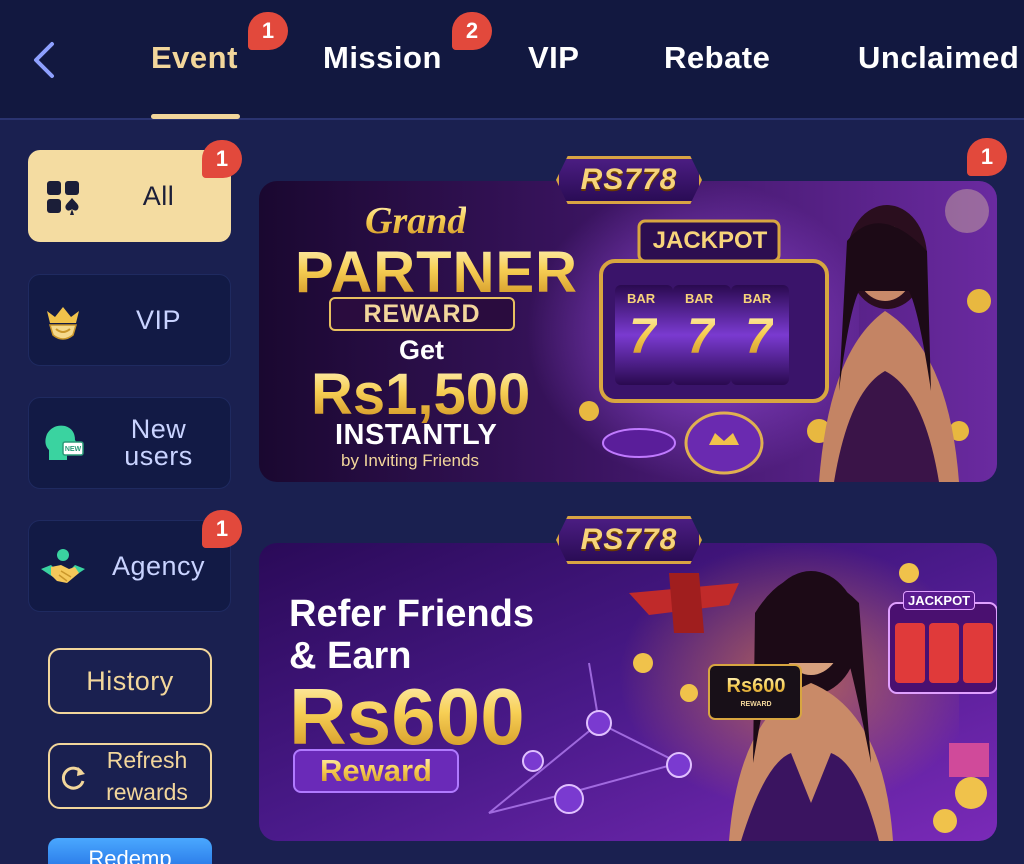 This screenshot has height=864, width=1024. Describe the element at coordinates (129, 320) in the screenshot. I see `sidebar-item-vip: VIP` at that location.